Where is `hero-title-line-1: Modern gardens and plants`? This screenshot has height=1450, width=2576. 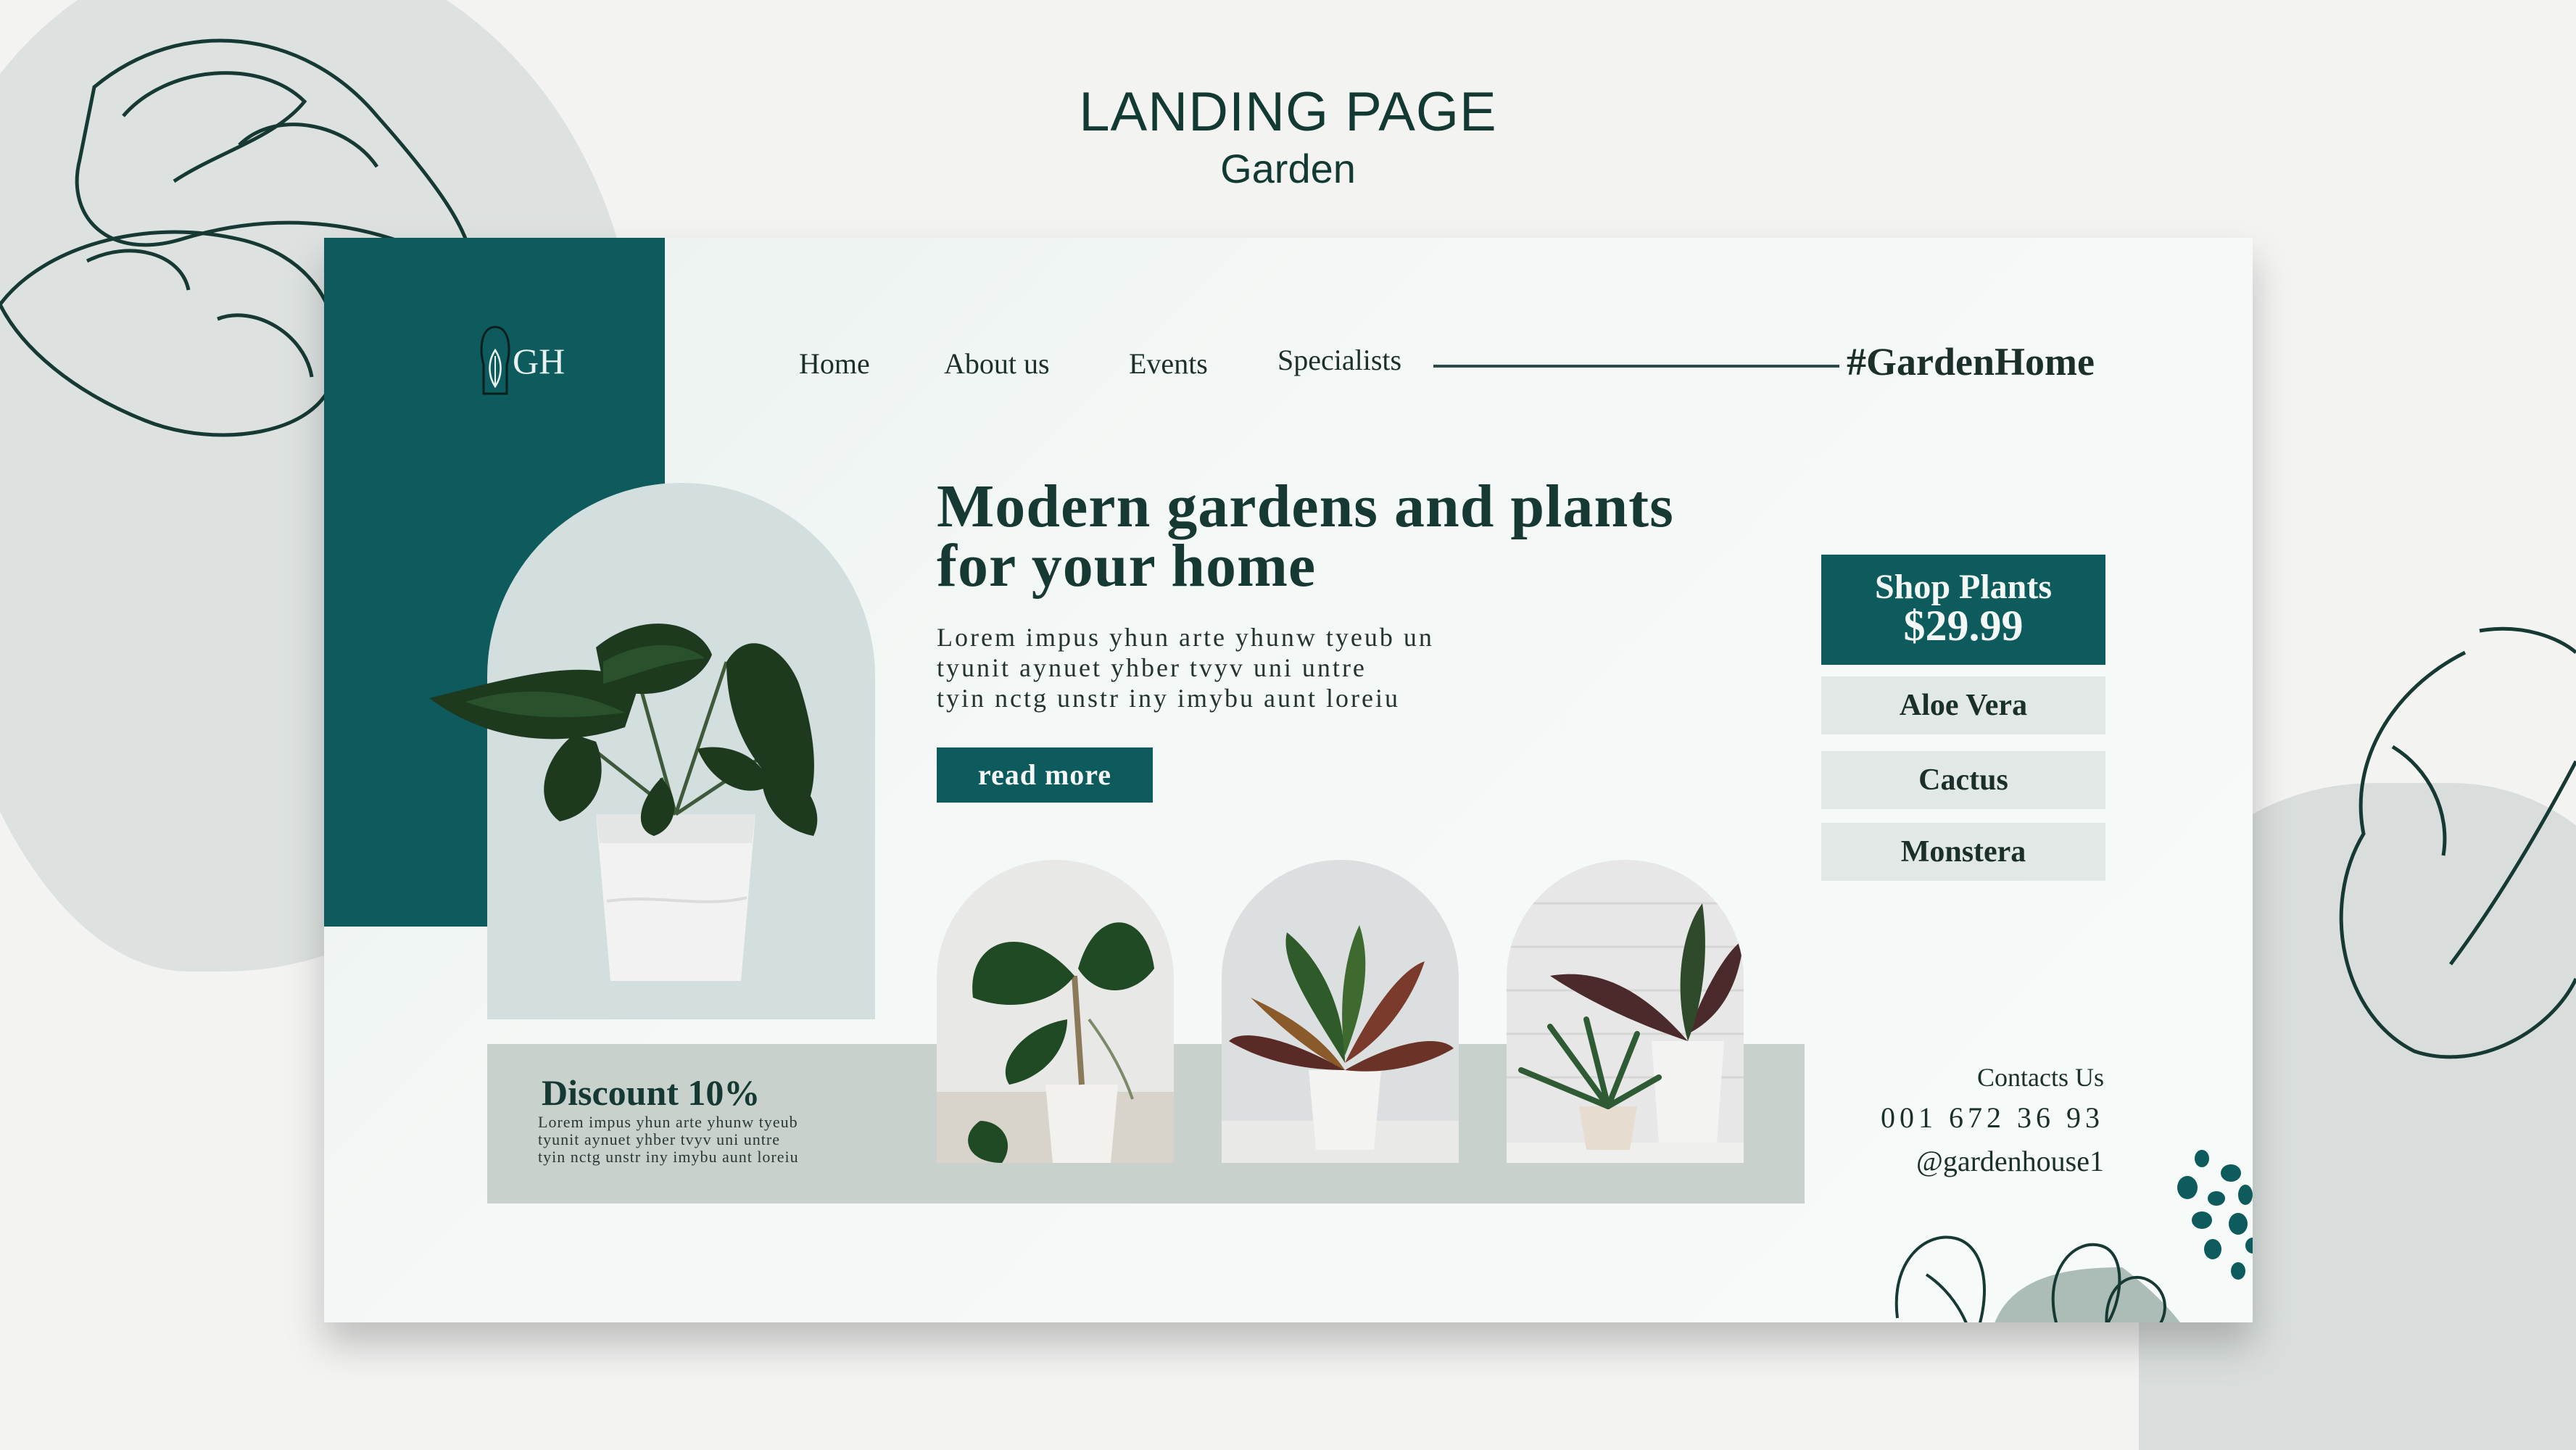 hero-title-line-1: Modern gardens and plants is located at coordinates (1306, 506).